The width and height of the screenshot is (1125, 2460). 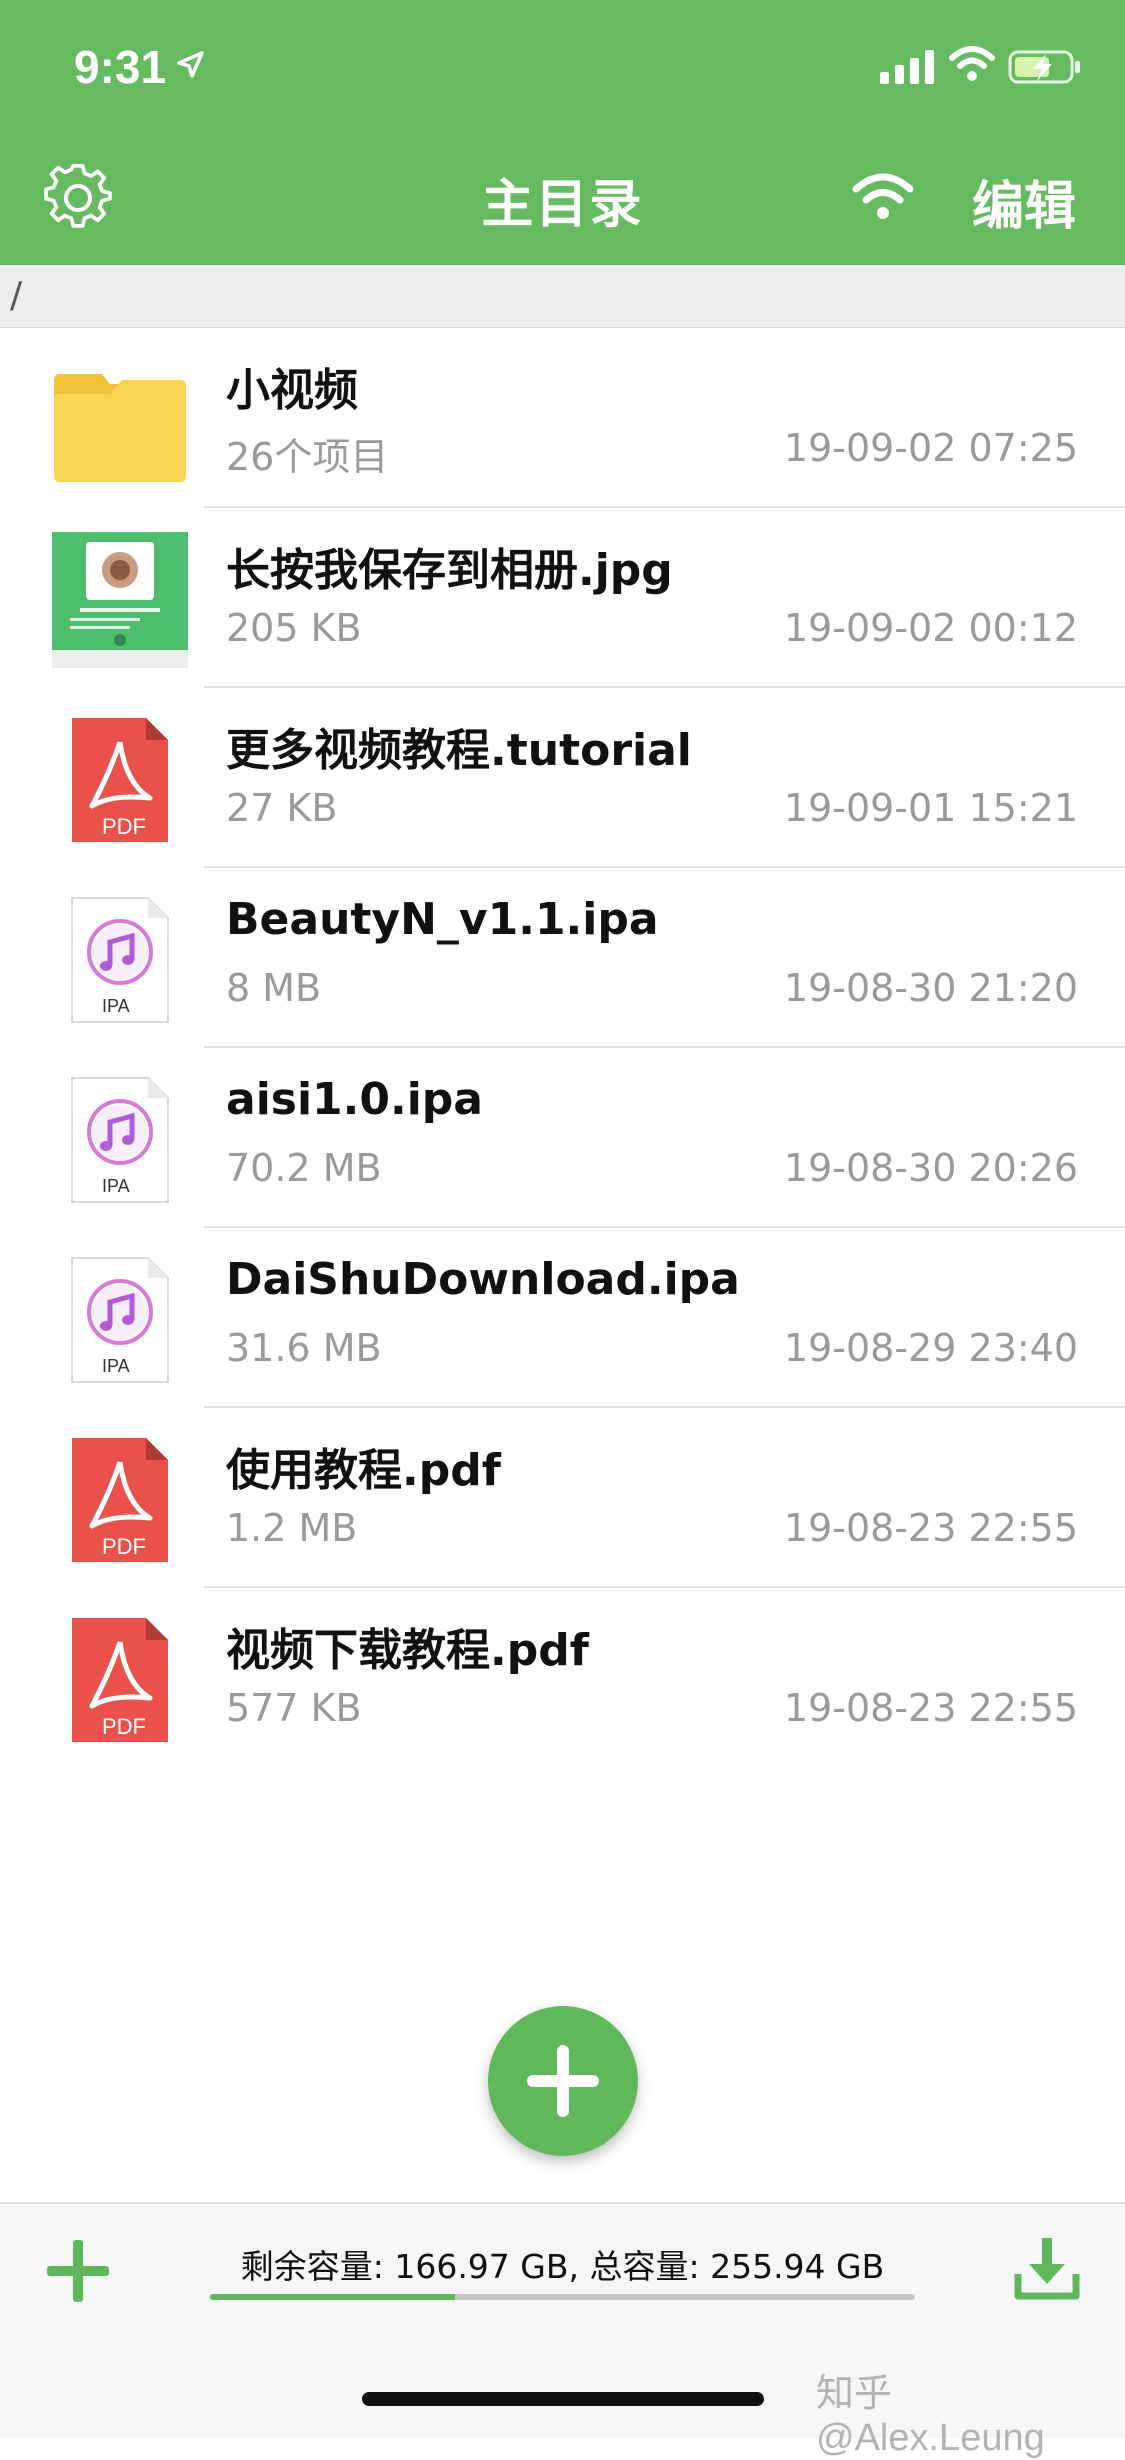 I want to click on file-meta: 70.2 MB, so click(x=304, y=1168).